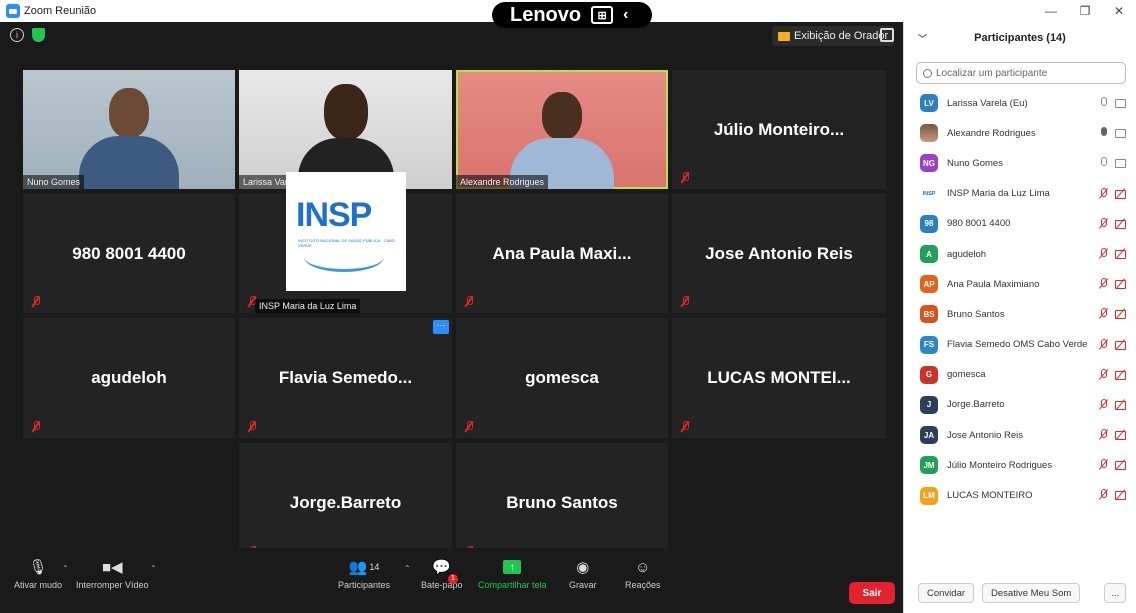 This screenshot has width=1136, height=613. Describe the element at coordinates (1085, 11) in the screenshot. I see `restore-button: ❐` at that location.